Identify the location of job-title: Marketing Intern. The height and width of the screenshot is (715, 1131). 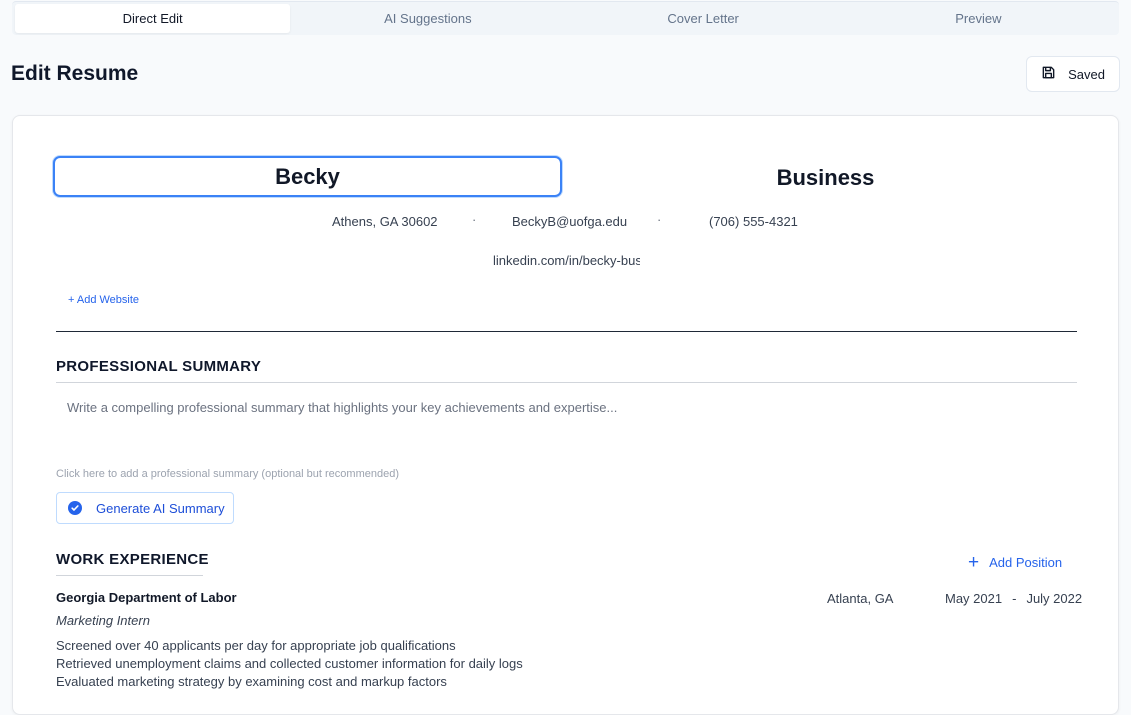
(103, 620).